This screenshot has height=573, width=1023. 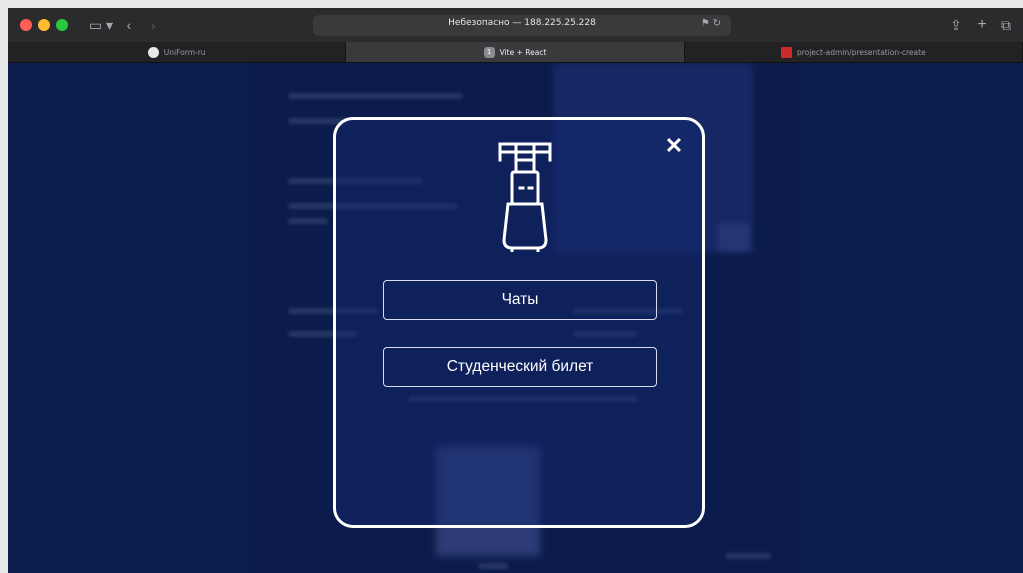 I want to click on blurred-block, so click(x=734, y=237).